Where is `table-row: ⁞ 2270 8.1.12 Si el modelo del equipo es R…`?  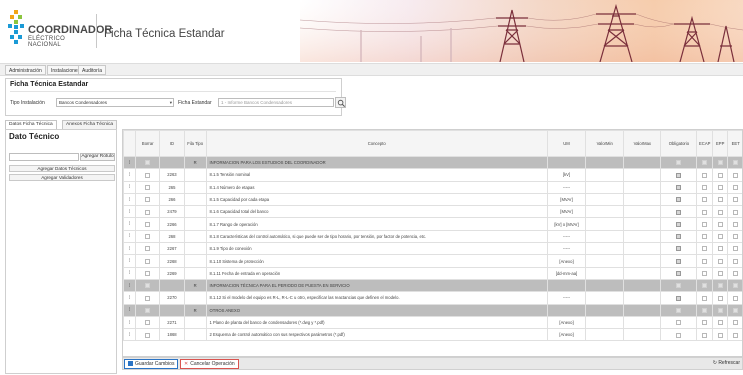
table-row: ⁞ 2270 8.1.12 Si el modelo del equipo es R… is located at coordinates (432, 298).